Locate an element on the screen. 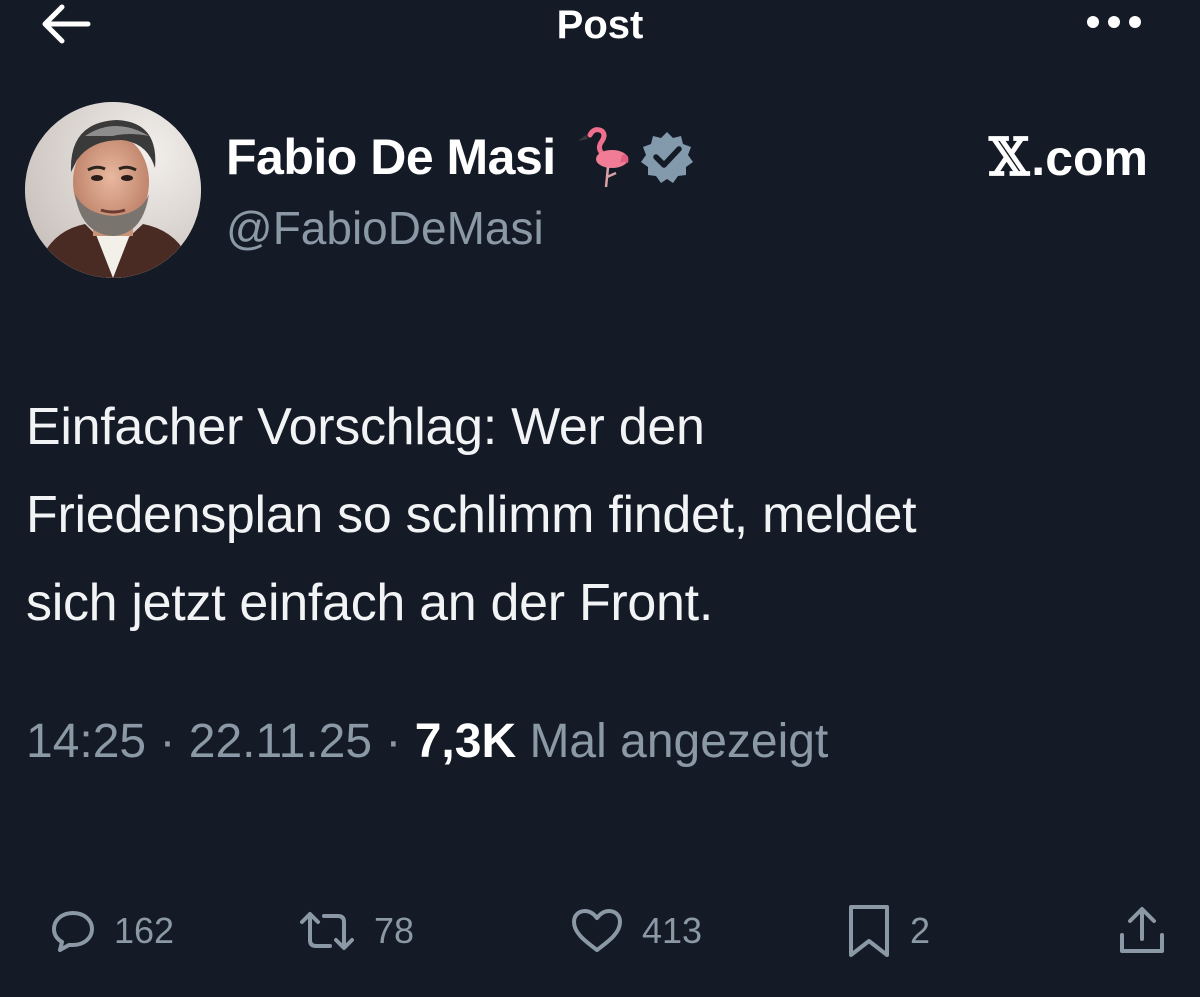  heart-icon is located at coordinates (597, 931).